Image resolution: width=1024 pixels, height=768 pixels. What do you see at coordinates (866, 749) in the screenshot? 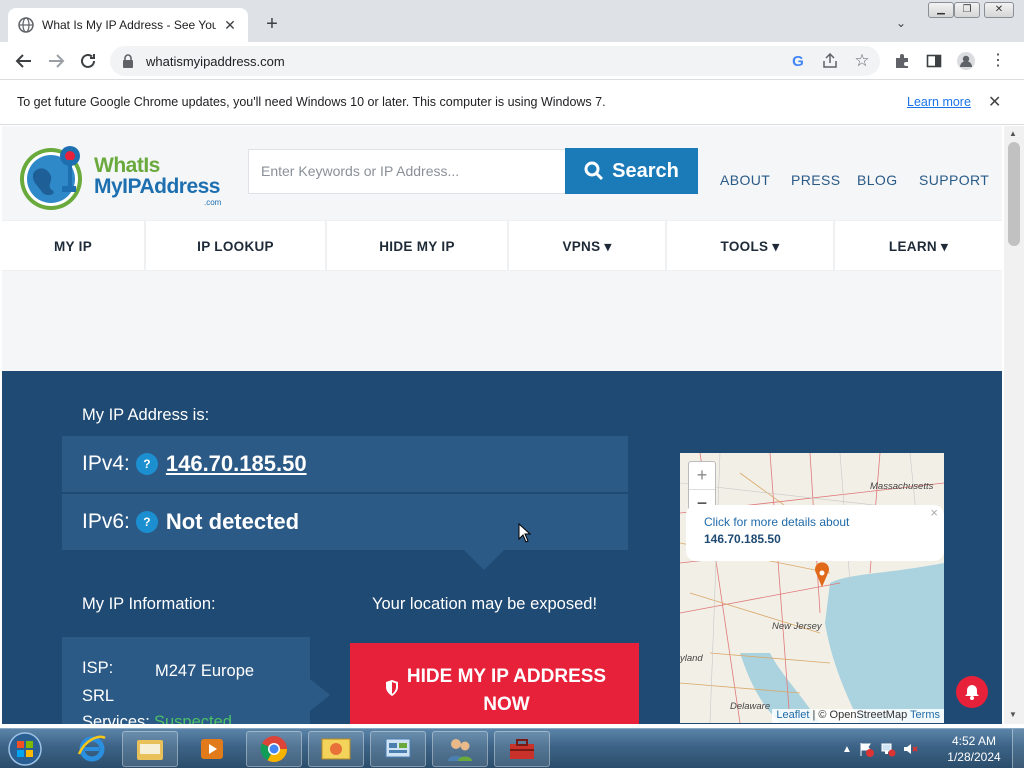
I see `action-center-flag-icon` at bounding box center [866, 749].